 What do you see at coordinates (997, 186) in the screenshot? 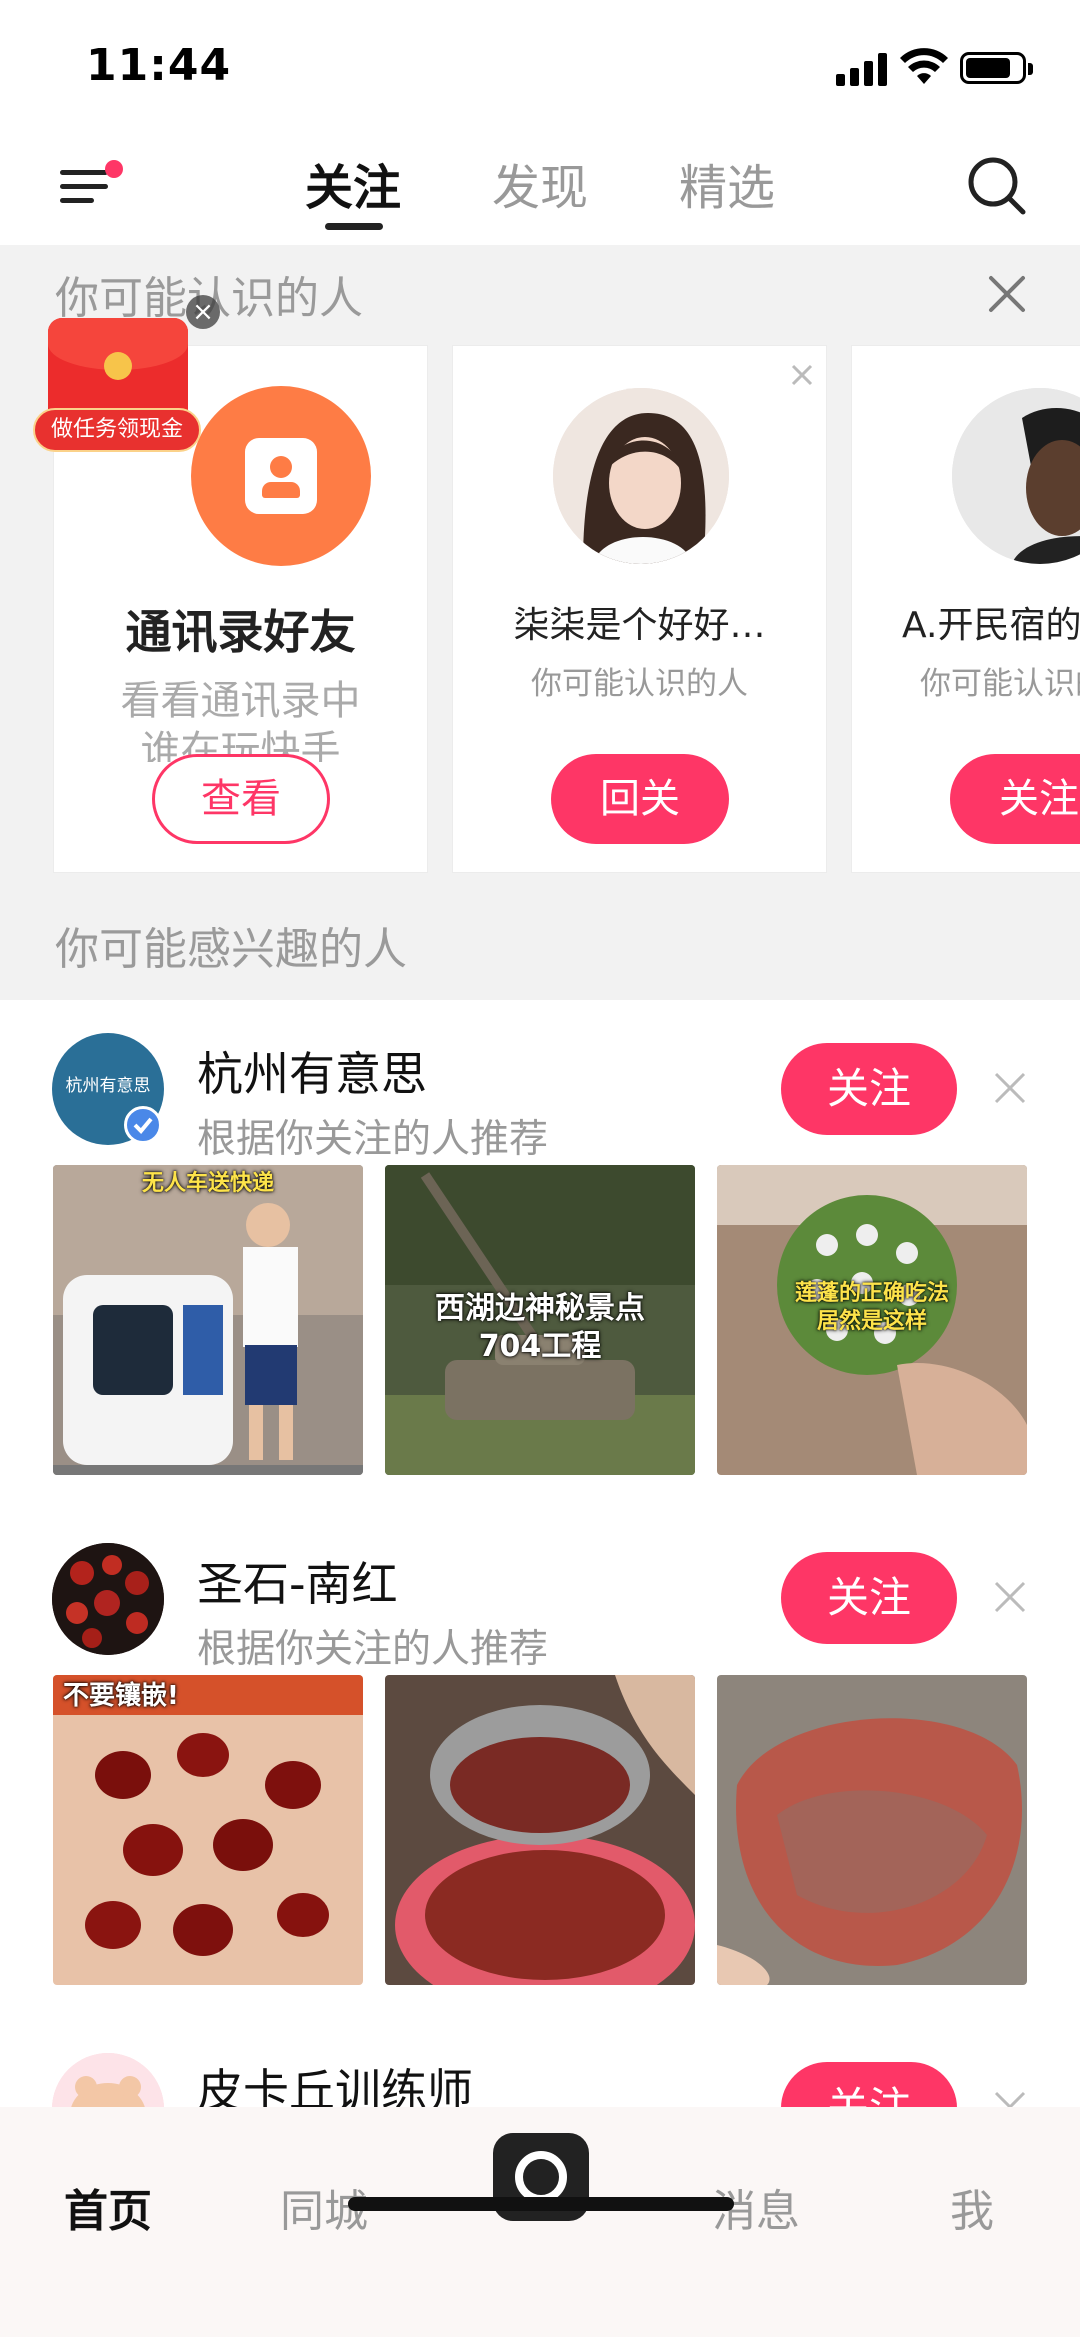
I see `search-icon` at bounding box center [997, 186].